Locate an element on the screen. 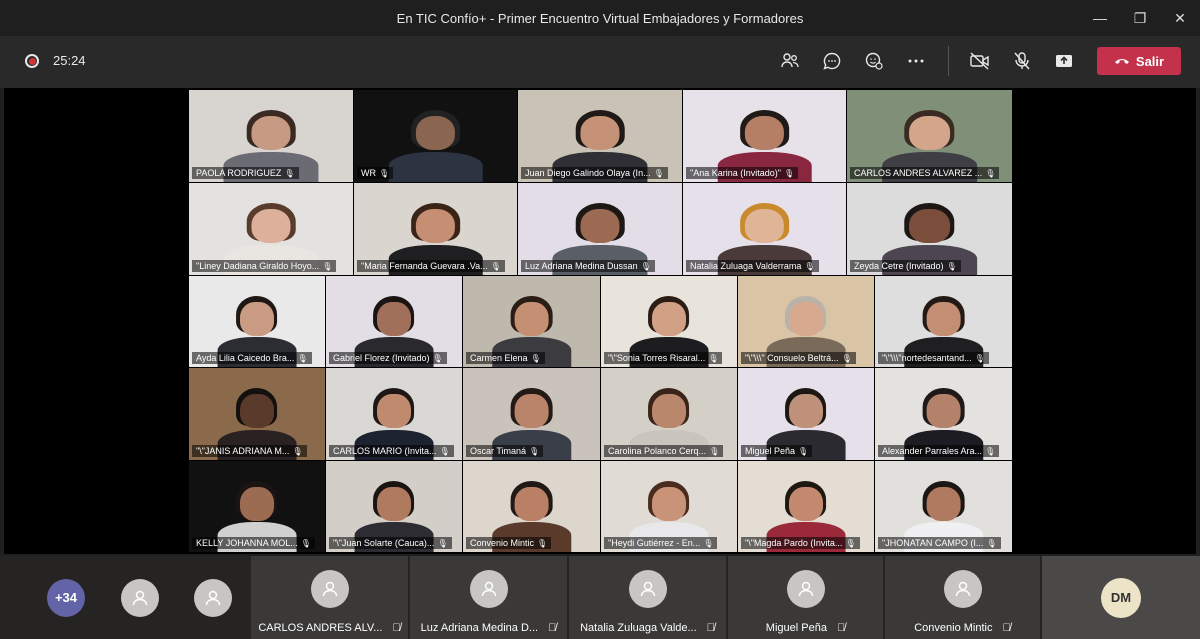 The width and height of the screenshot is (1200, 639). video-tile: "\"Sonia Torres Risaral... 🎙 is located at coordinates (669, 321).